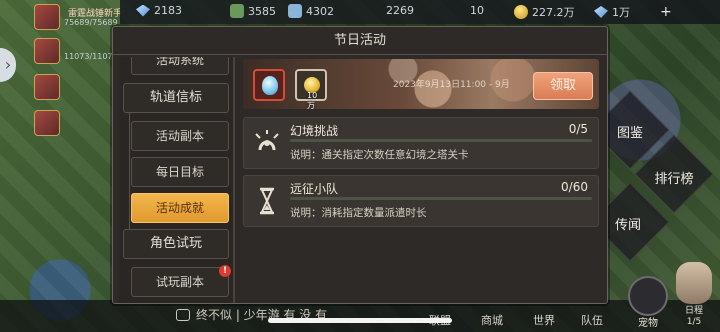  I want to click on diamond-icon, so click(601, 12).